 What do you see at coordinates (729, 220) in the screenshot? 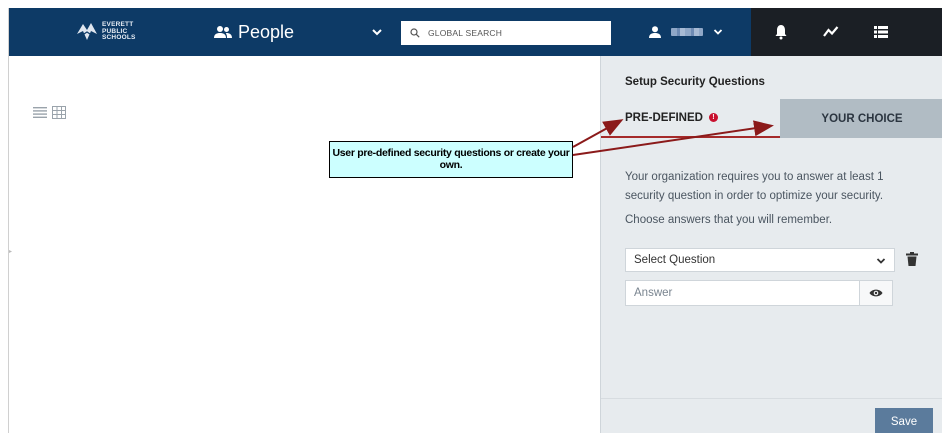
I see `hint-text: Choose answers that you will remember.` at bounding box center [729, 220].